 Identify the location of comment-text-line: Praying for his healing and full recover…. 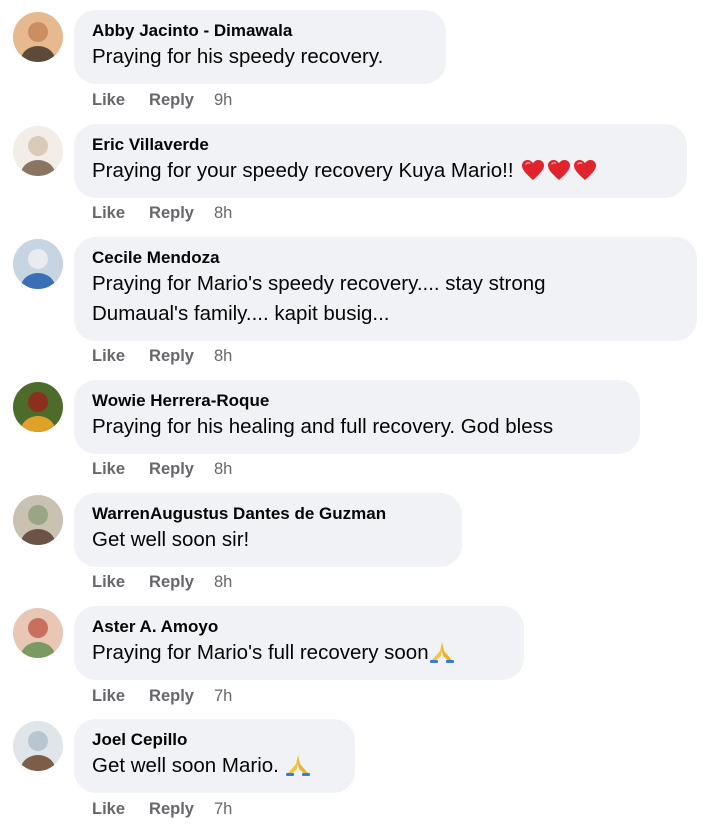
(323, 426).